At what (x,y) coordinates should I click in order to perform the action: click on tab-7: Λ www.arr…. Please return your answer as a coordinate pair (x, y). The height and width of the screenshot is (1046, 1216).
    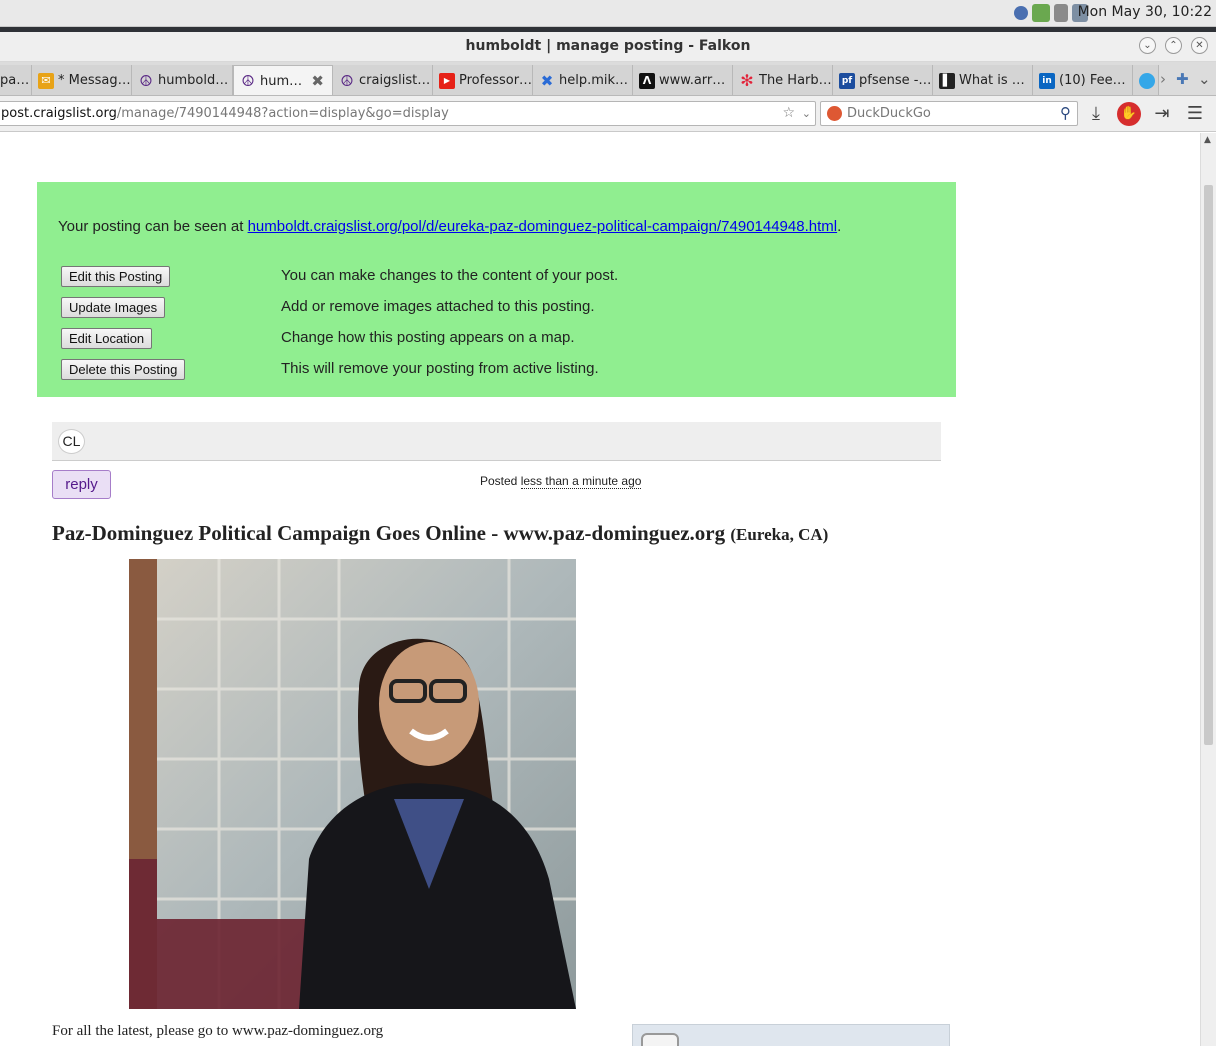
    Looking at the image, I should click on (683, 80).